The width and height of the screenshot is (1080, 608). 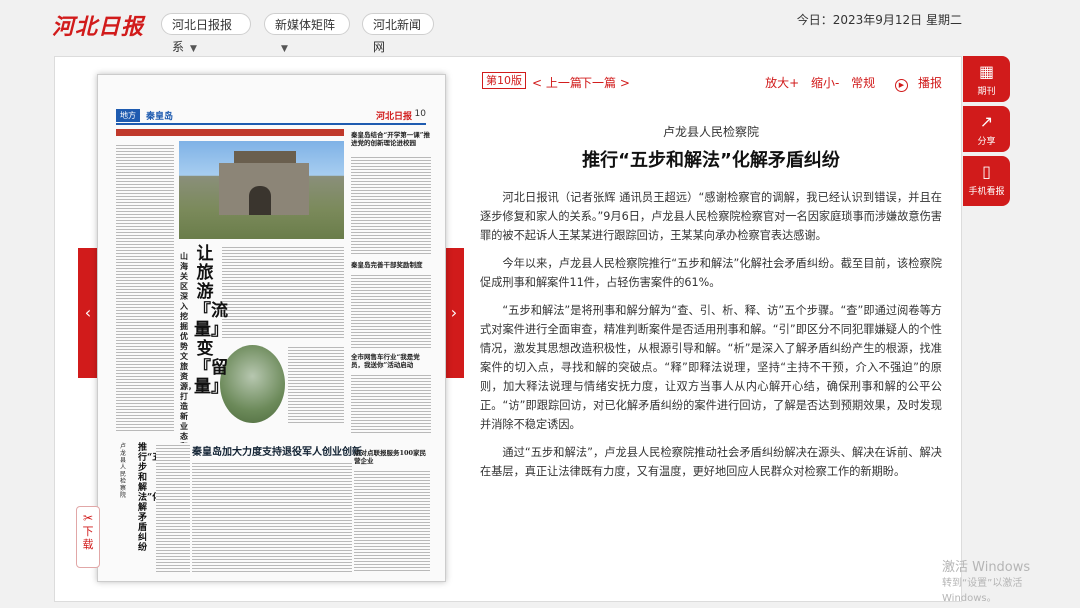 I want to click on next-page-button: ›, so click(x=454, y=313).